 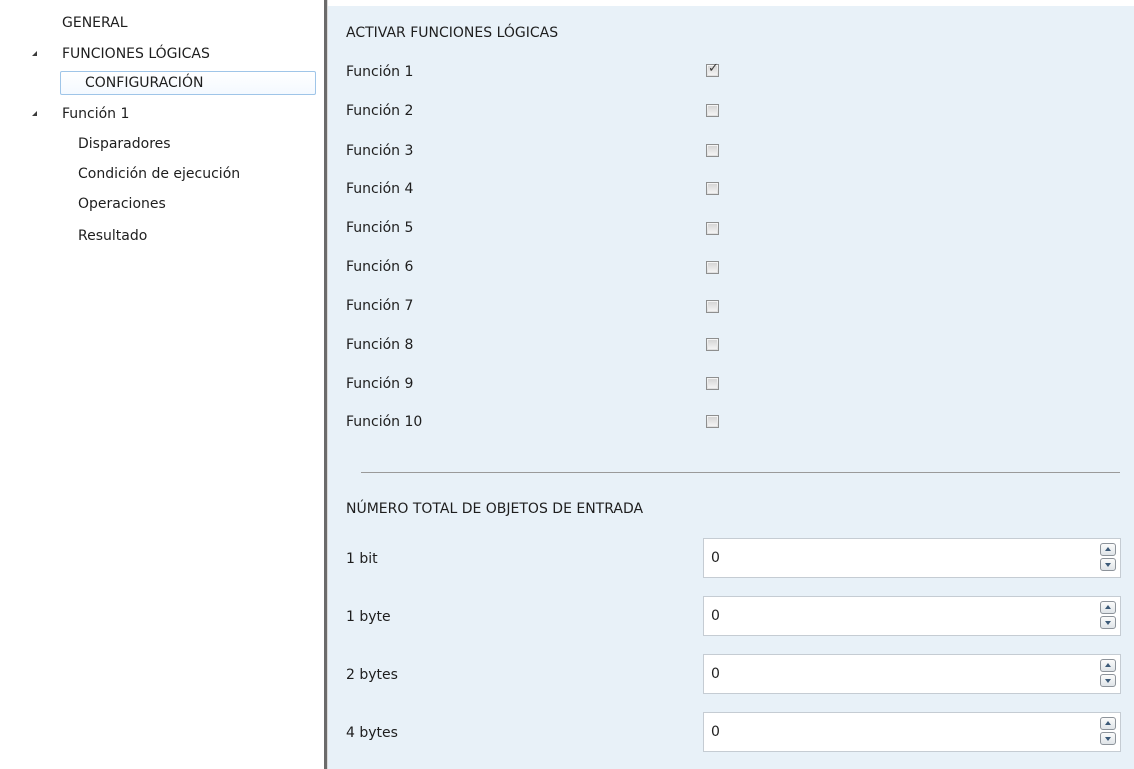 What do you see at coordinates (380, 151) in the screenshot?
I see `function-label: Función 3` at bounding box center [380, 151].